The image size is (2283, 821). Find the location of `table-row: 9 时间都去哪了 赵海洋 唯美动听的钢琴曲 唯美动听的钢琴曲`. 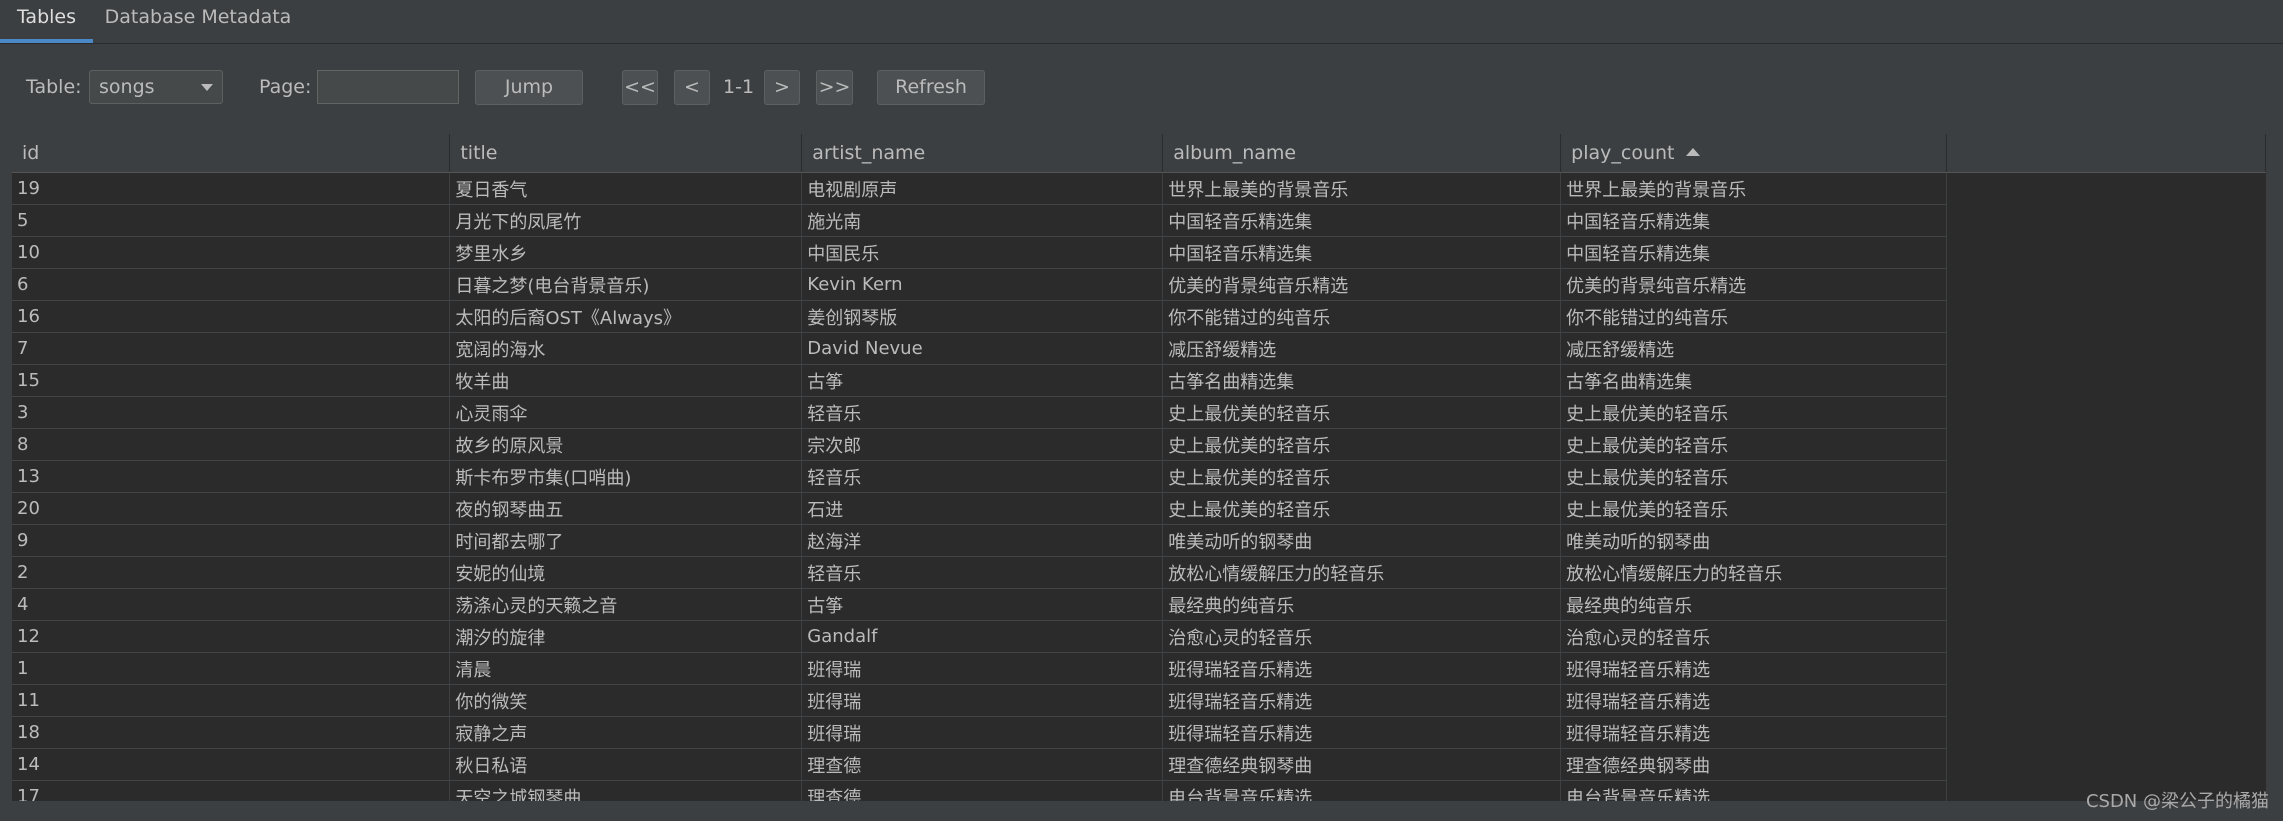

table-row: 9 时间都去哪了 赵海洋 唯美动听的钢琴曲 唯美动听的钢琴曲 is located at coordinates (1139, 540).